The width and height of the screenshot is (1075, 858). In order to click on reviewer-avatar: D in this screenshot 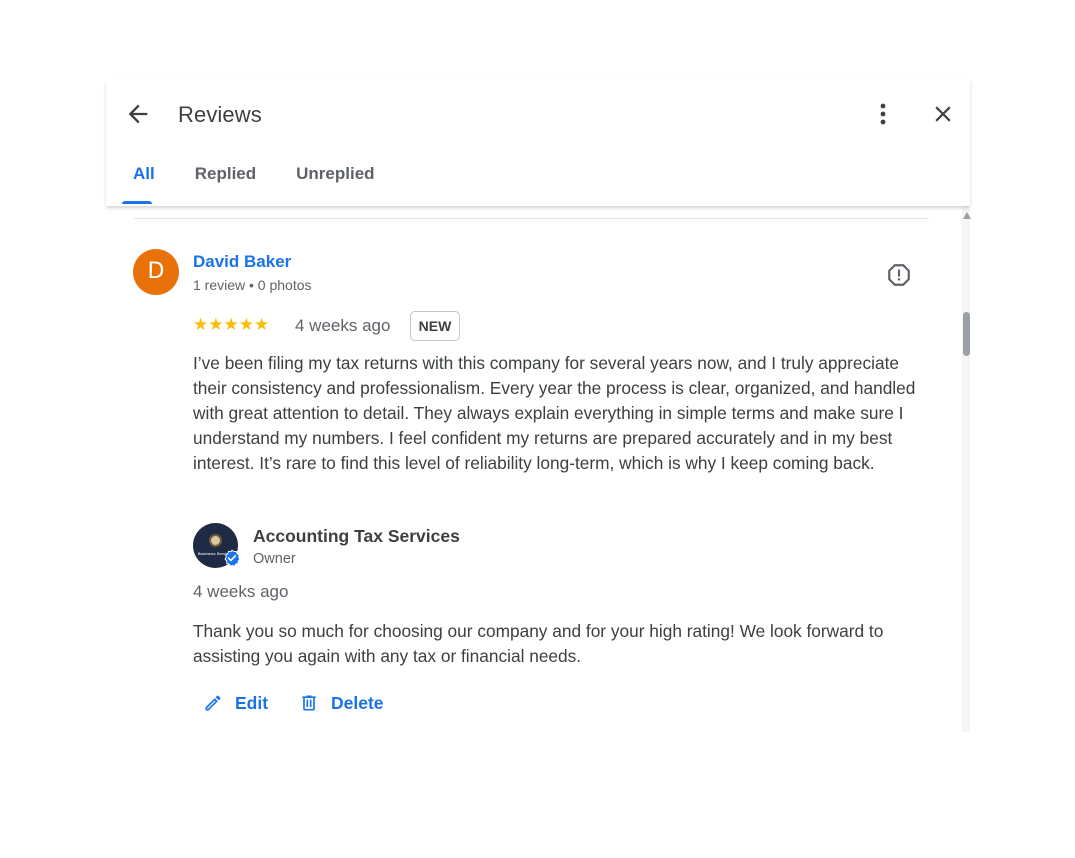, I will do `click(156, 272)`.